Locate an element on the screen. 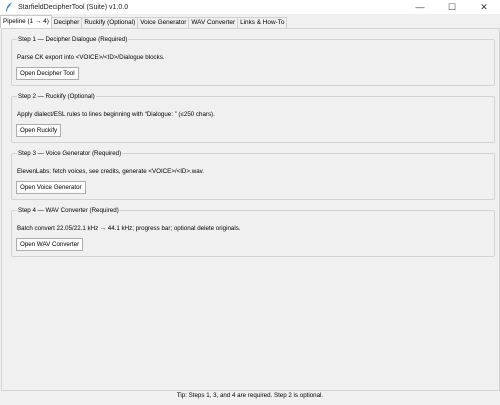 Image resolution: width=500 pixels, height=405 pixels. tab-ruckify: Ruckify (Optional) is located at coordinates (110, 22).